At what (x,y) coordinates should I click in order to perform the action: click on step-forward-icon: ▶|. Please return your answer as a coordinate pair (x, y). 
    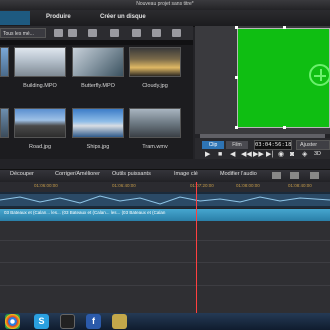
    Looking at the image, I should click on (269, 154).